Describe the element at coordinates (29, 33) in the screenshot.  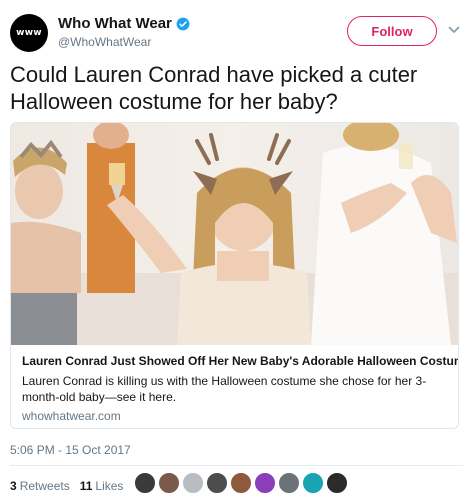
I see `author-avatar: www` at that location.